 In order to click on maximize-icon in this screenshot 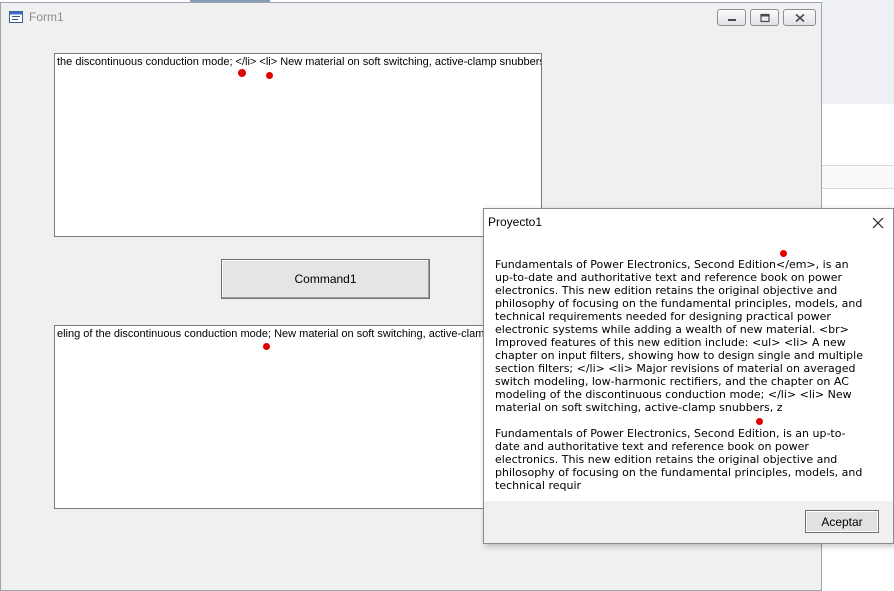, I will do `click(764, 17)`.